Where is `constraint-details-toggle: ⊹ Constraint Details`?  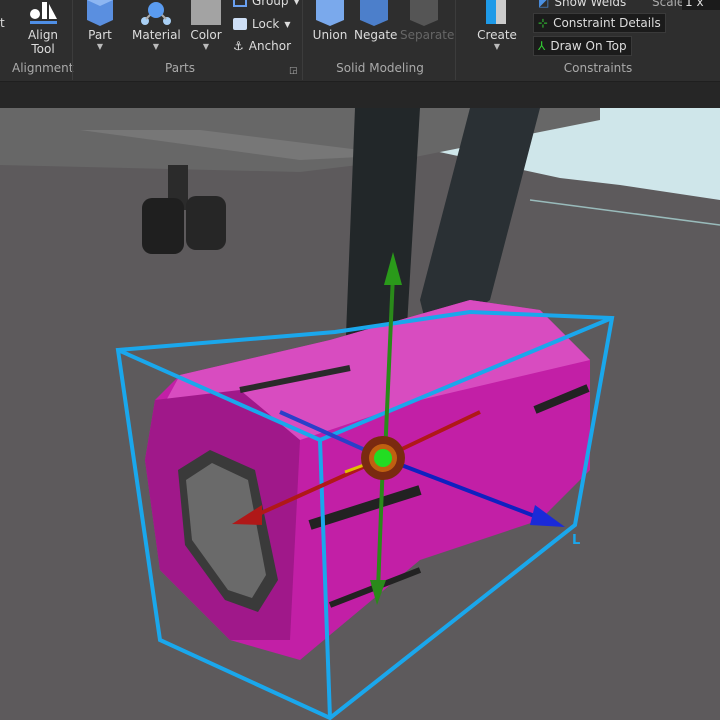
constraint-details-toggle: ⊹ Constraint Details is located at coordinates (599, 23).